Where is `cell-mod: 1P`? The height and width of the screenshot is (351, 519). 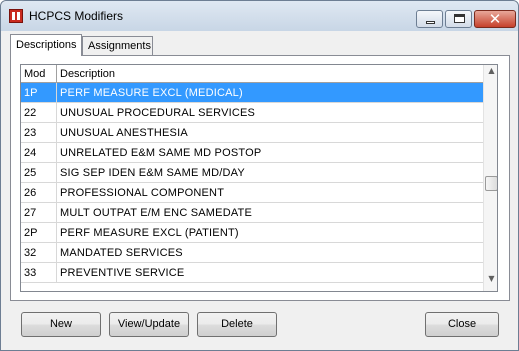
cell-mod: 1P is located at coordinates (31, 93).